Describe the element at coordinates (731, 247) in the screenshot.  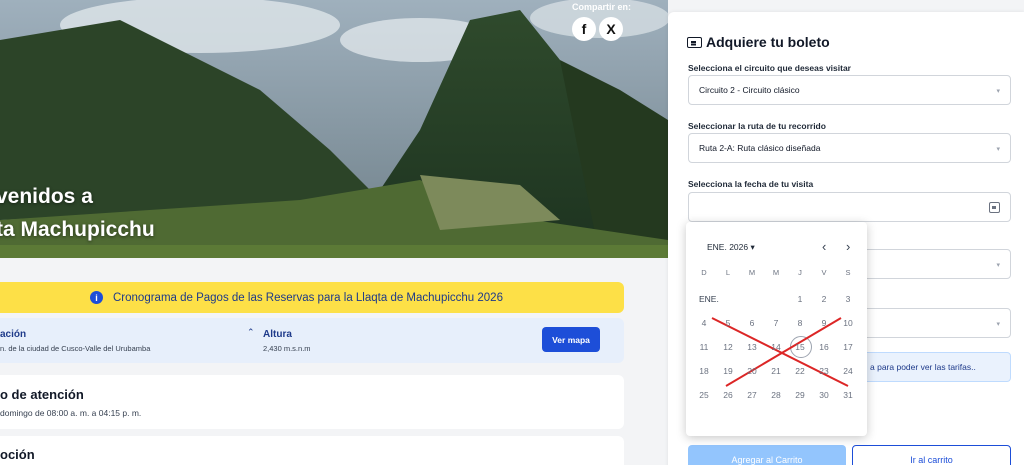
I see `month-year-selector: ENE. 2026 ▾` at that location.